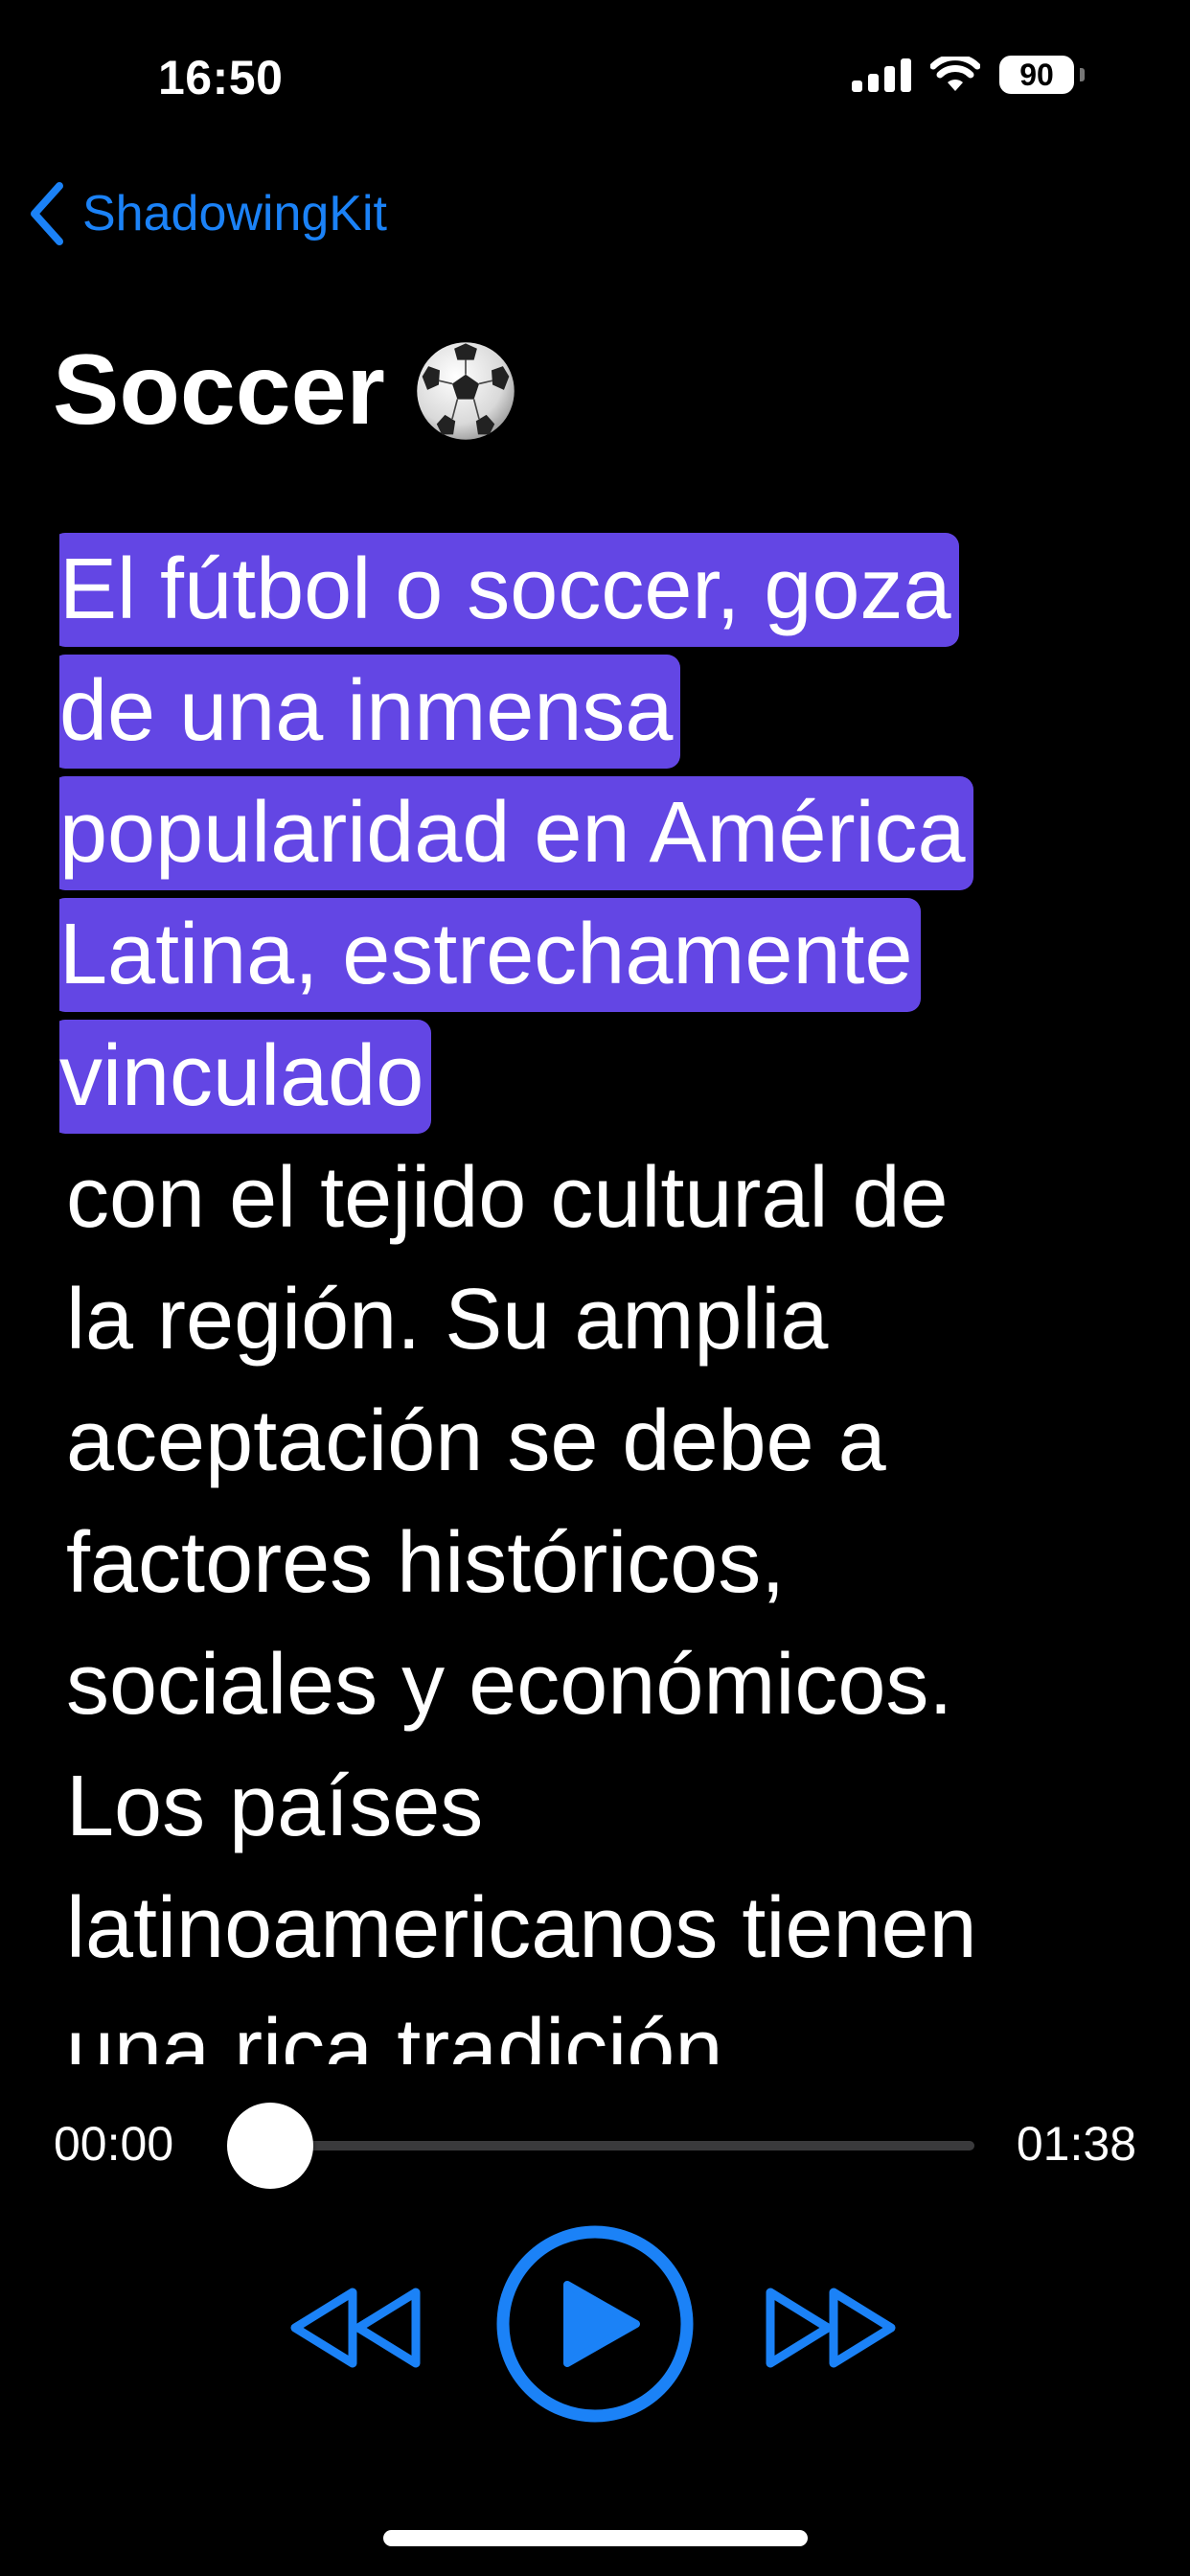  What do you see at coordinates (516, 833) in the screenshot?
I see `highlighted-line-text: popularidad en América` at bounding box center [516, 833].